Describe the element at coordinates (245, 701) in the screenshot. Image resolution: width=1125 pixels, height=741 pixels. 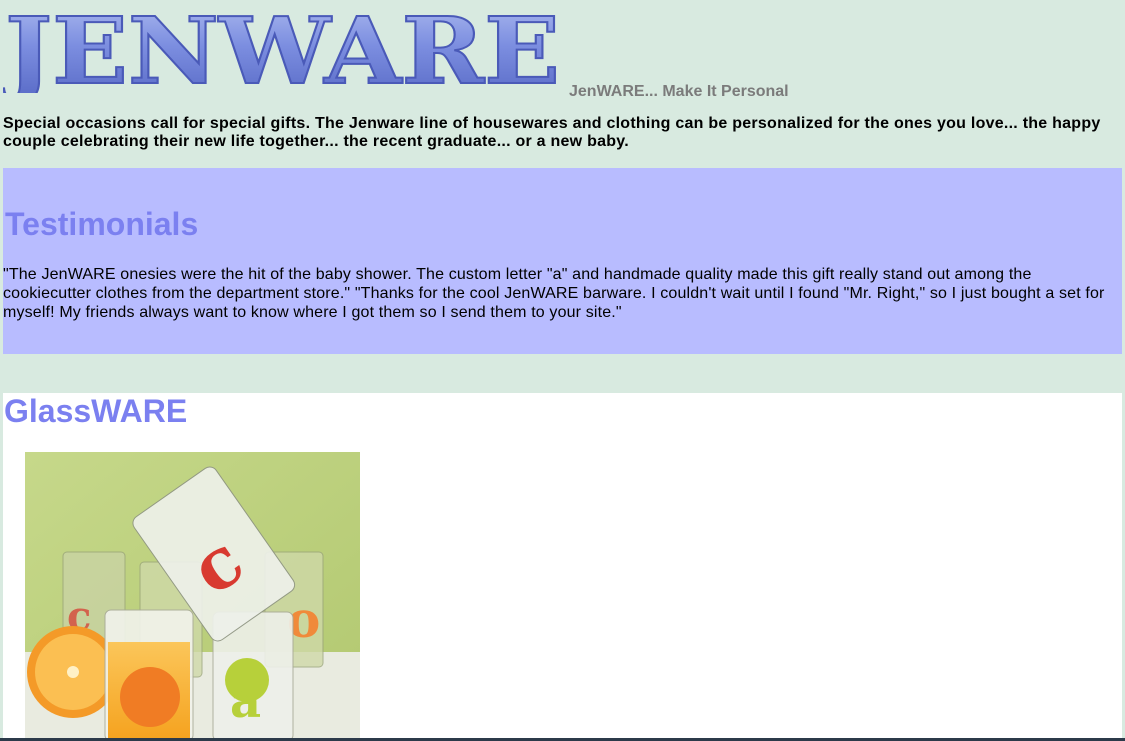
I see `glass-letter-a: a` at that location.